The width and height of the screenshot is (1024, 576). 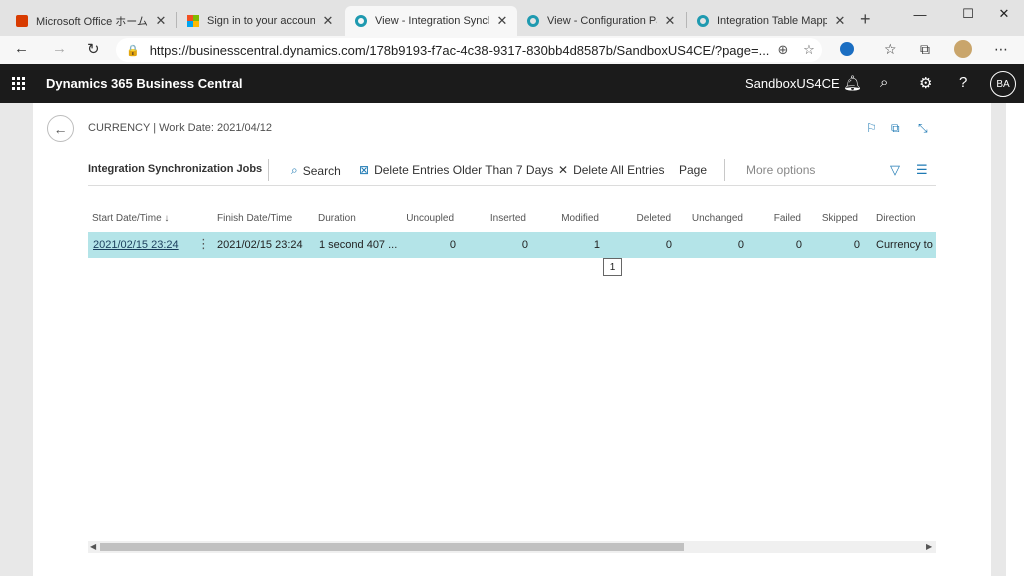 I want to click on collapse-icon: ⤡, so click(x=923, y=128).